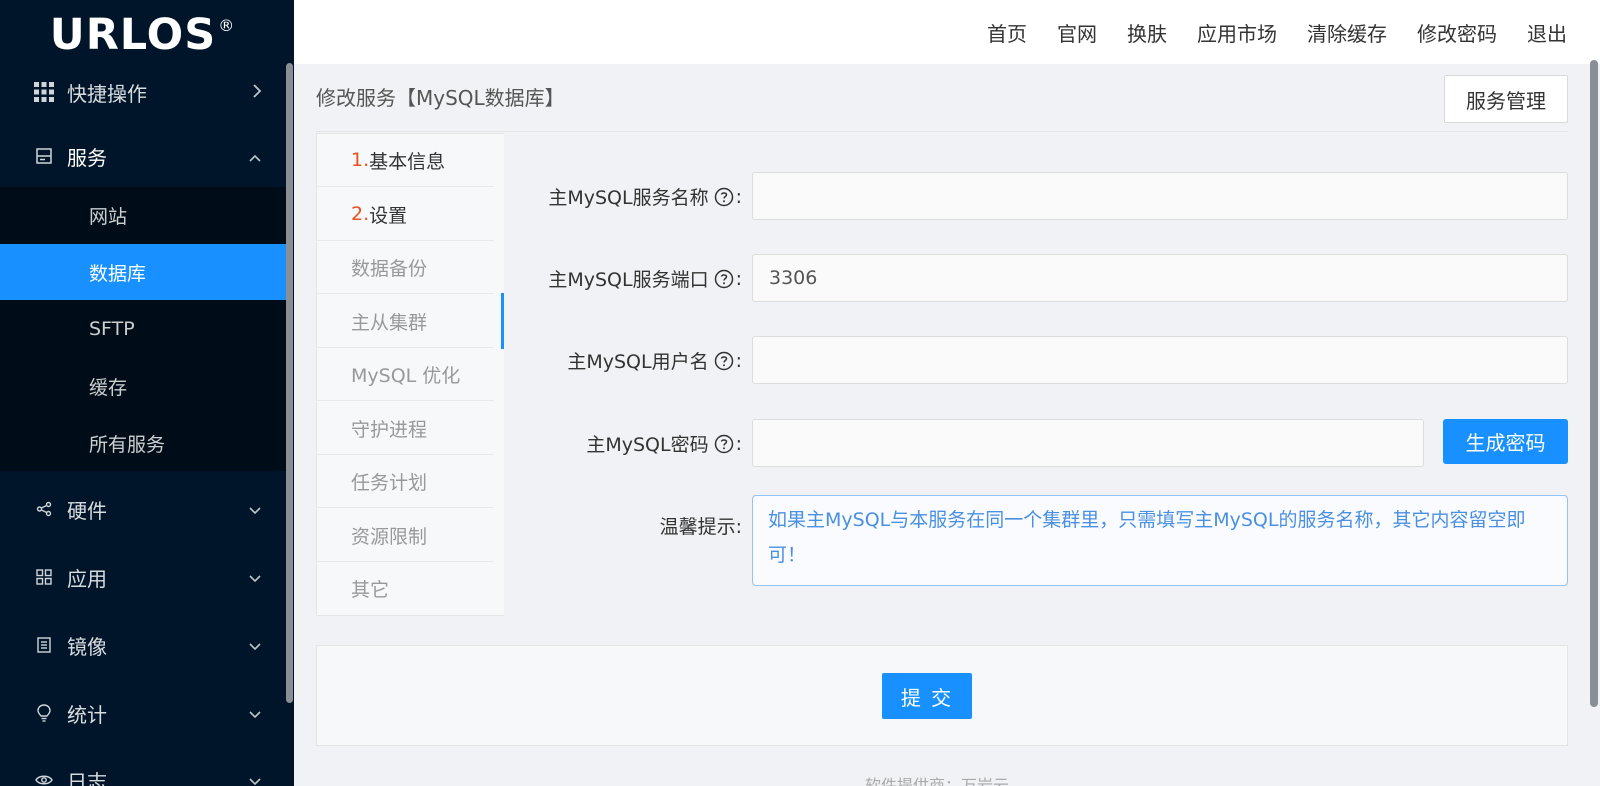 Image resolution: width=1600 pixels, height=786 pixels. I want to click on nav-skin: 换肤, so click(1147, 32).